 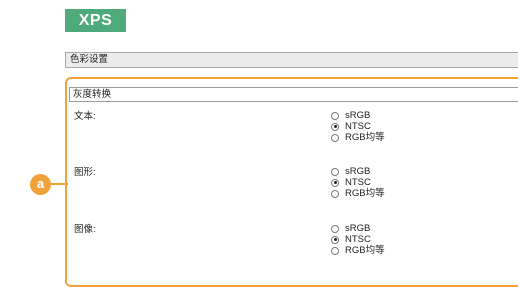 I want to click on callout-connector, so click(x=58, y=184).